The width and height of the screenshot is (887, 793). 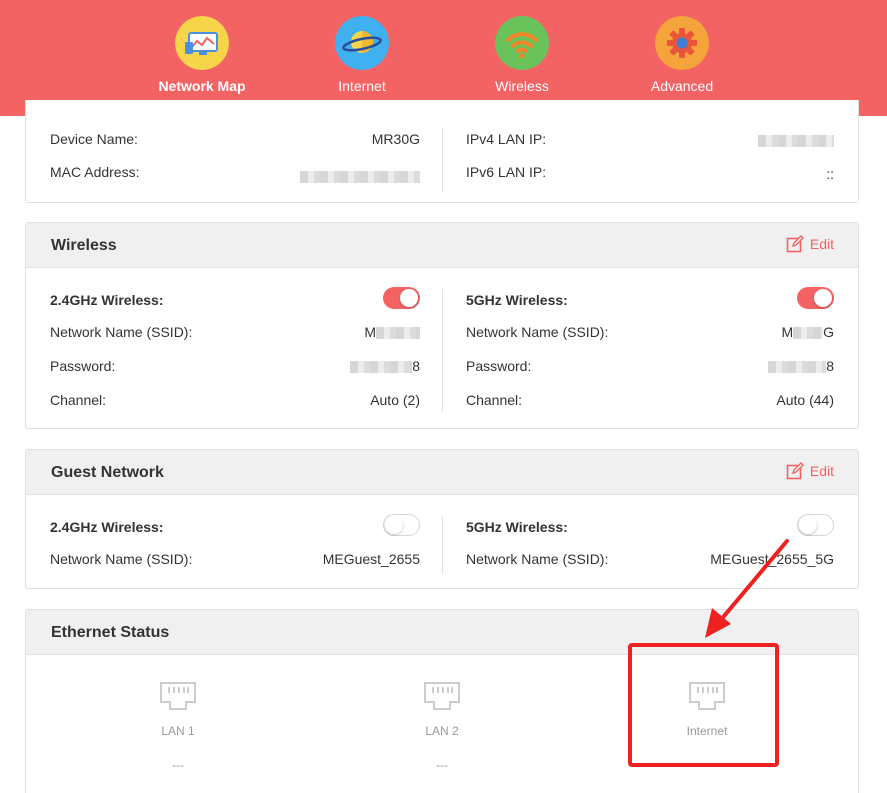 What do you see at coordinates (821, 471) in the screenshot?
I see `guest-network-edit-label: Edit` at bounding box center [821, 471].